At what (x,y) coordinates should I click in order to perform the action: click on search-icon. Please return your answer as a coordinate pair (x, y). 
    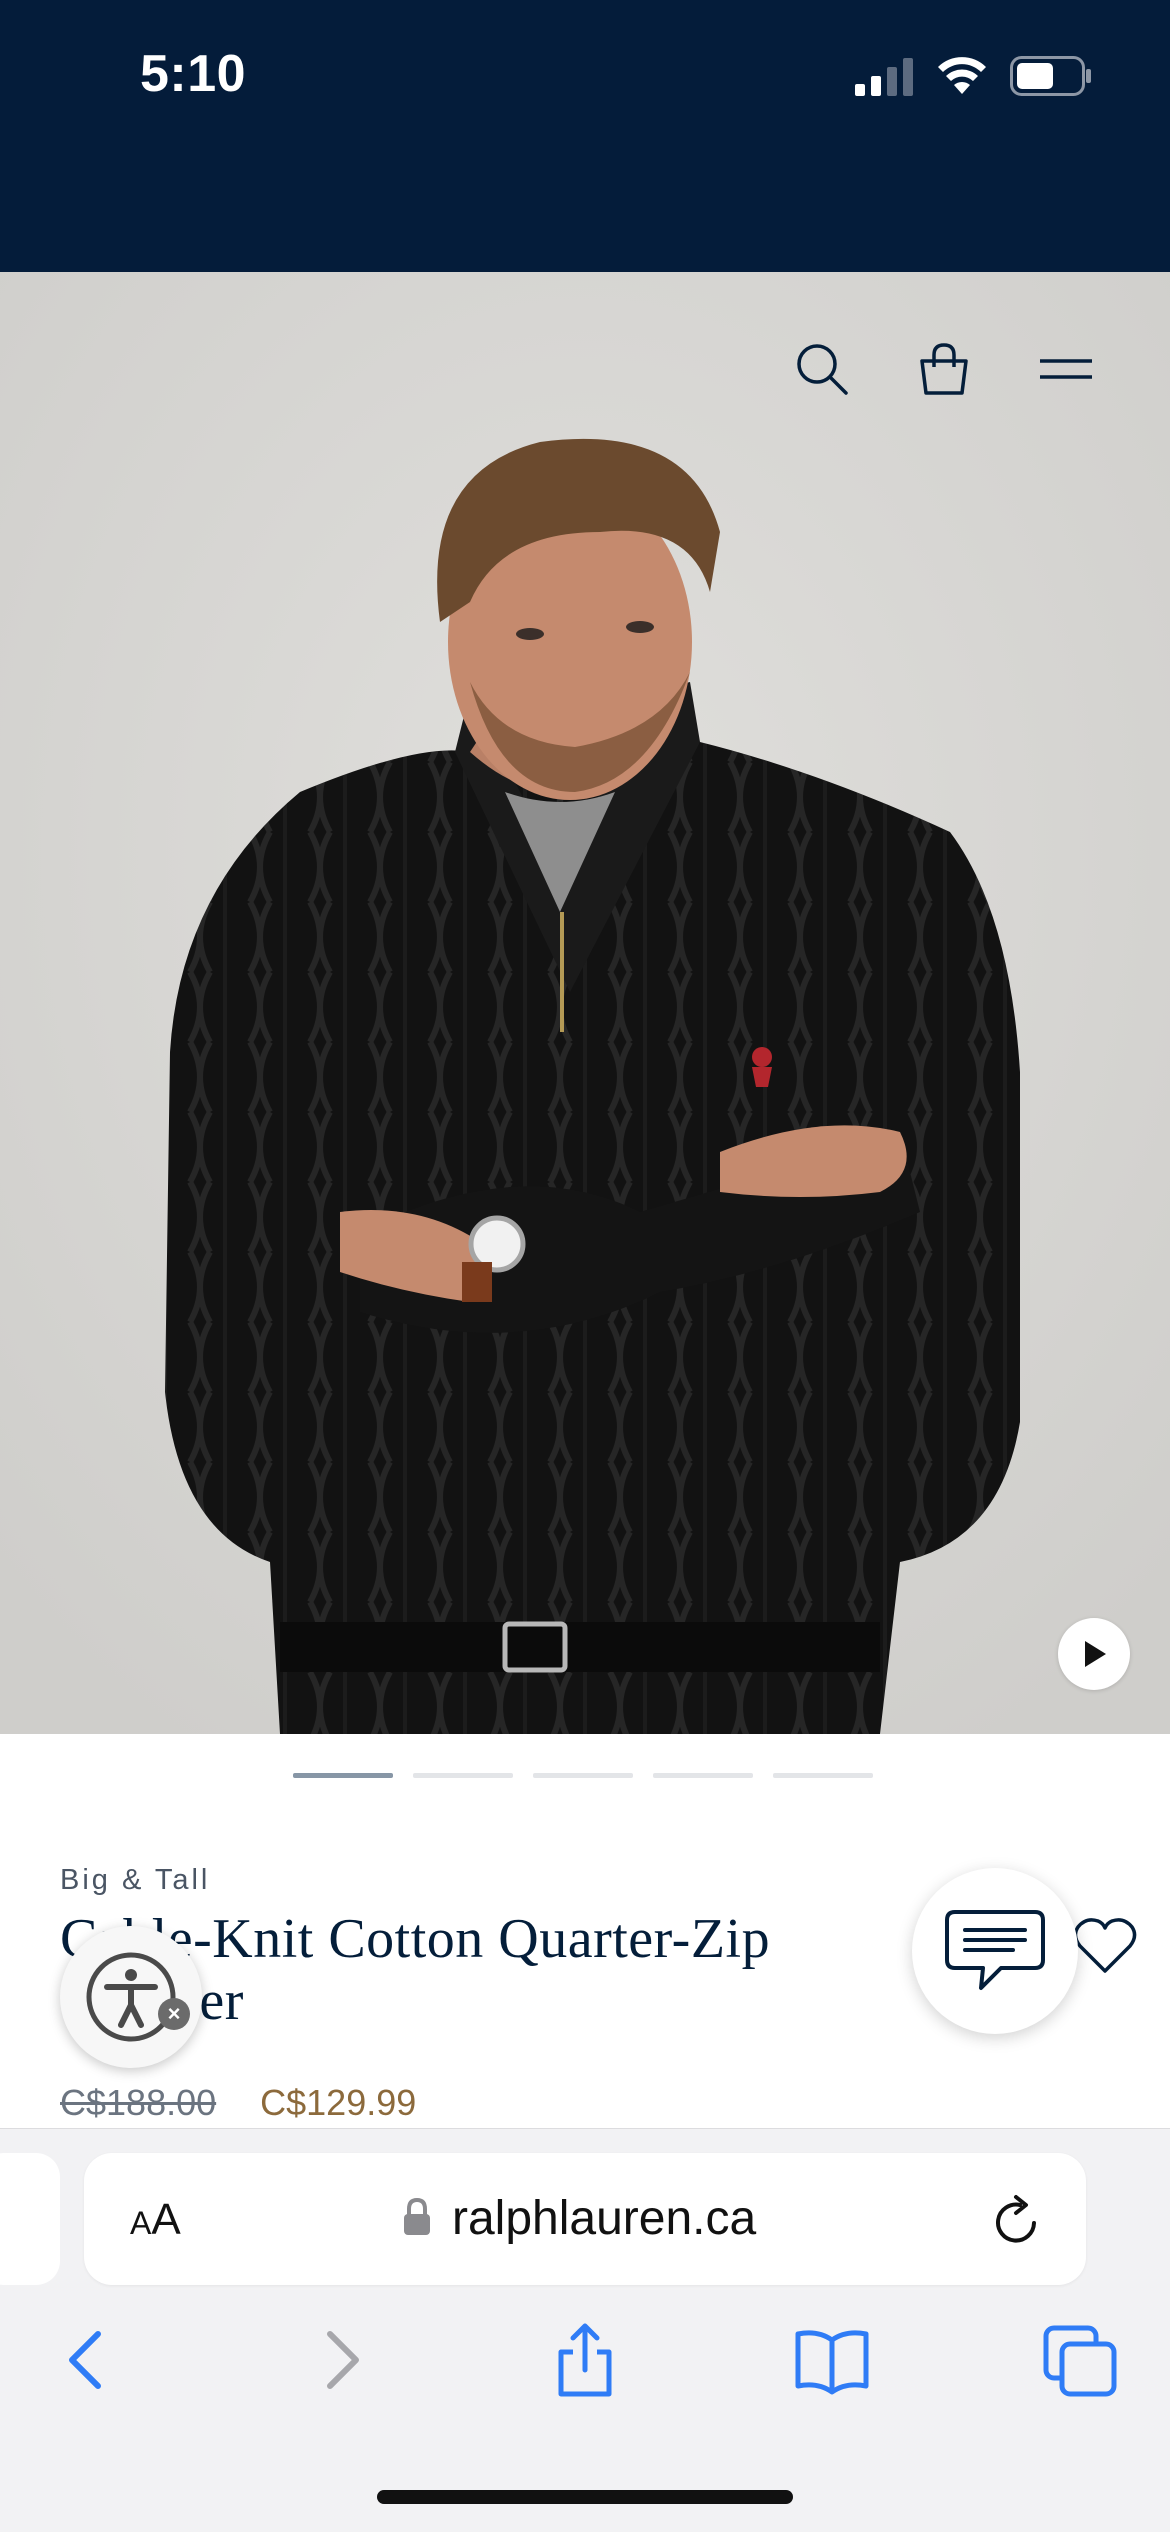
    Looking at the image, I should click on (822, 369).